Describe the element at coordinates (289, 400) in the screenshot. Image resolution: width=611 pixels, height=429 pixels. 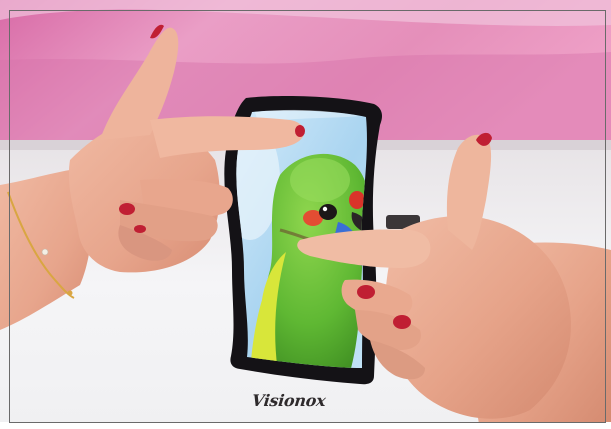
I see `brand-logo: Visionox` at that location.